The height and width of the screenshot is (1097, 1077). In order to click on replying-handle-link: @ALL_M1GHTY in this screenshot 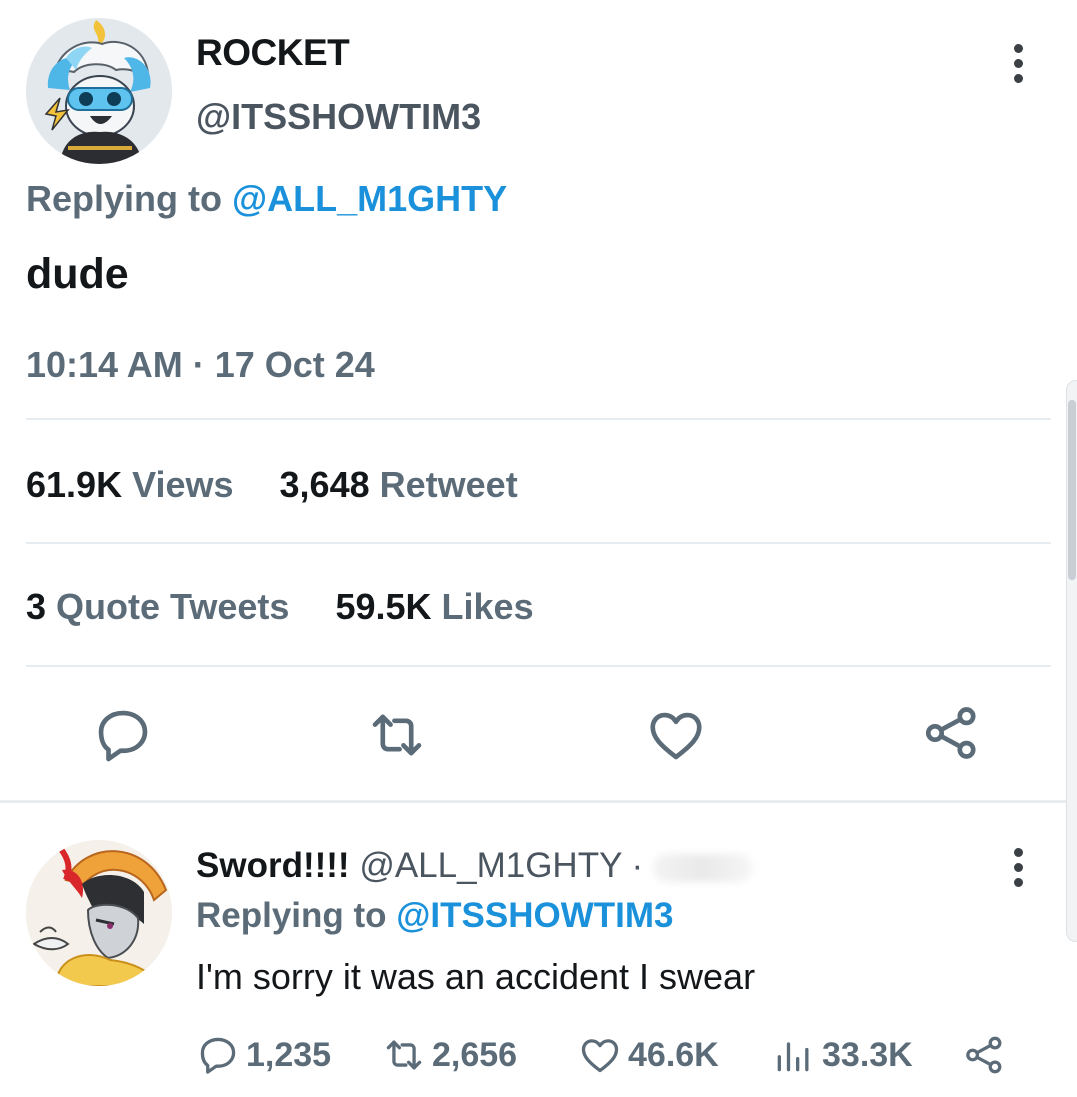, I will do `click(369, 198)`.